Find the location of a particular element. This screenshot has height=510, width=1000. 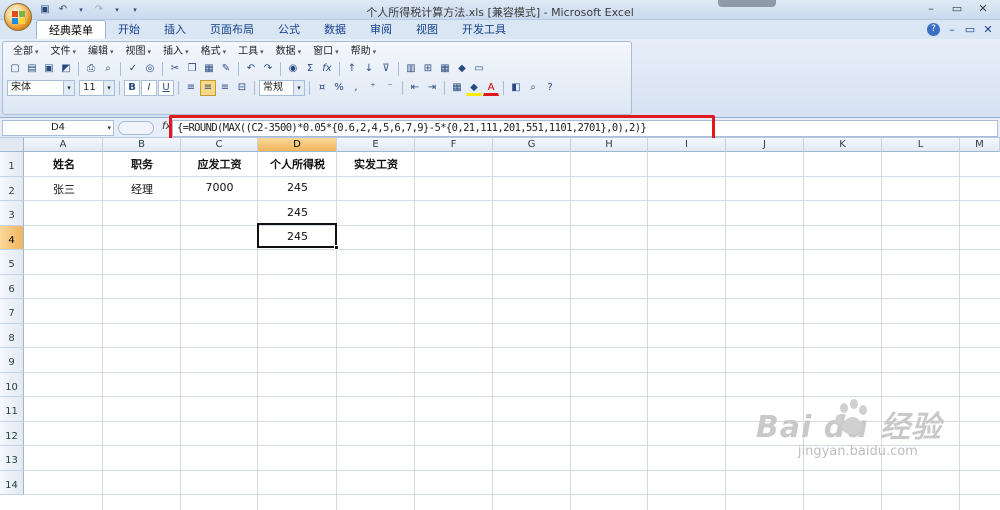

menu-tools: 工具 ▾ is located at coordinates (251, 52).